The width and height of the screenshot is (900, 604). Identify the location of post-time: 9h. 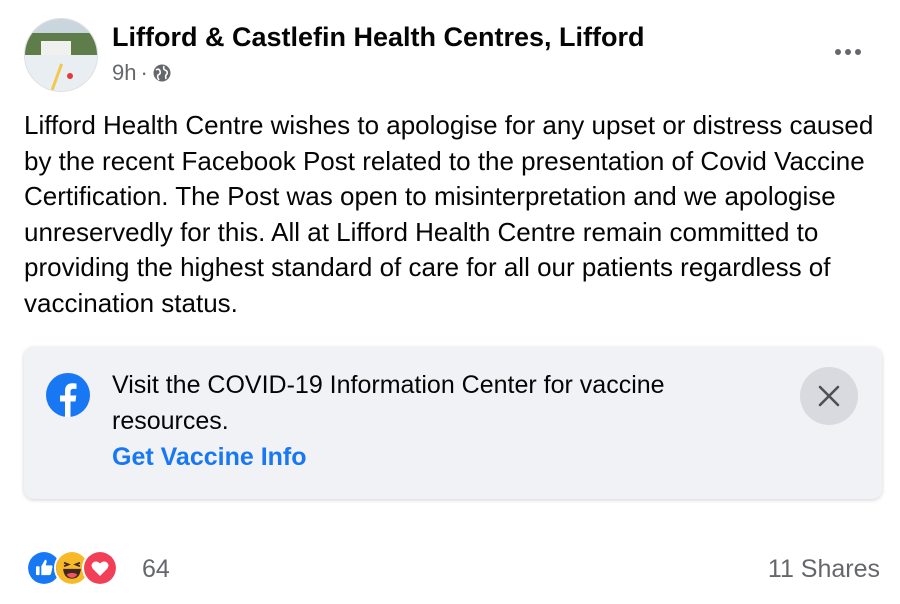
(124, 73).